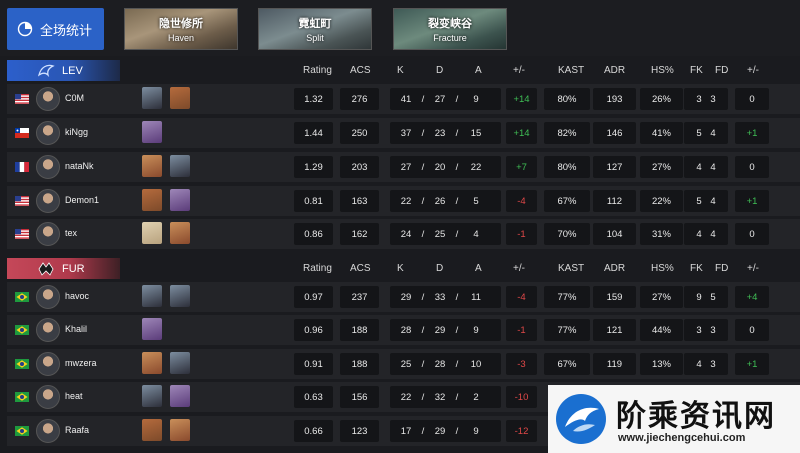 Image resolution: width=800 pixels, height=453 pixels. Describe the element at coordinates (66, 30) in the screenshot. I see `overall-stats-label: 全场统计` at that location.